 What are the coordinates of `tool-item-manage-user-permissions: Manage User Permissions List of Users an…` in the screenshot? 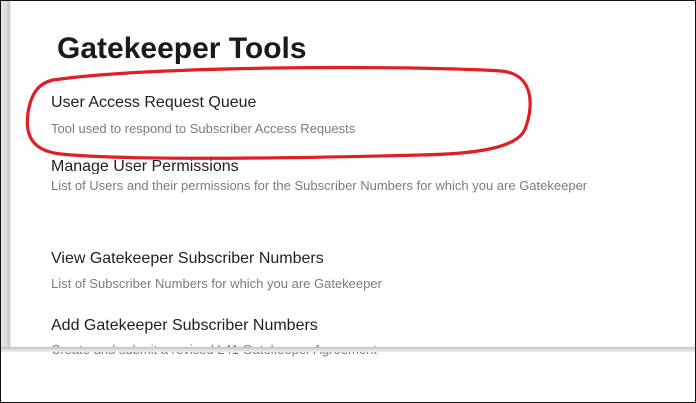 It's located at (371, 177).